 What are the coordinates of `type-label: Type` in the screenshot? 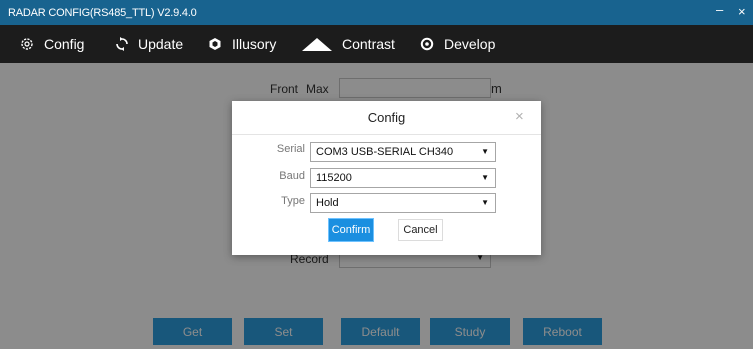 It's located at (293, 201).